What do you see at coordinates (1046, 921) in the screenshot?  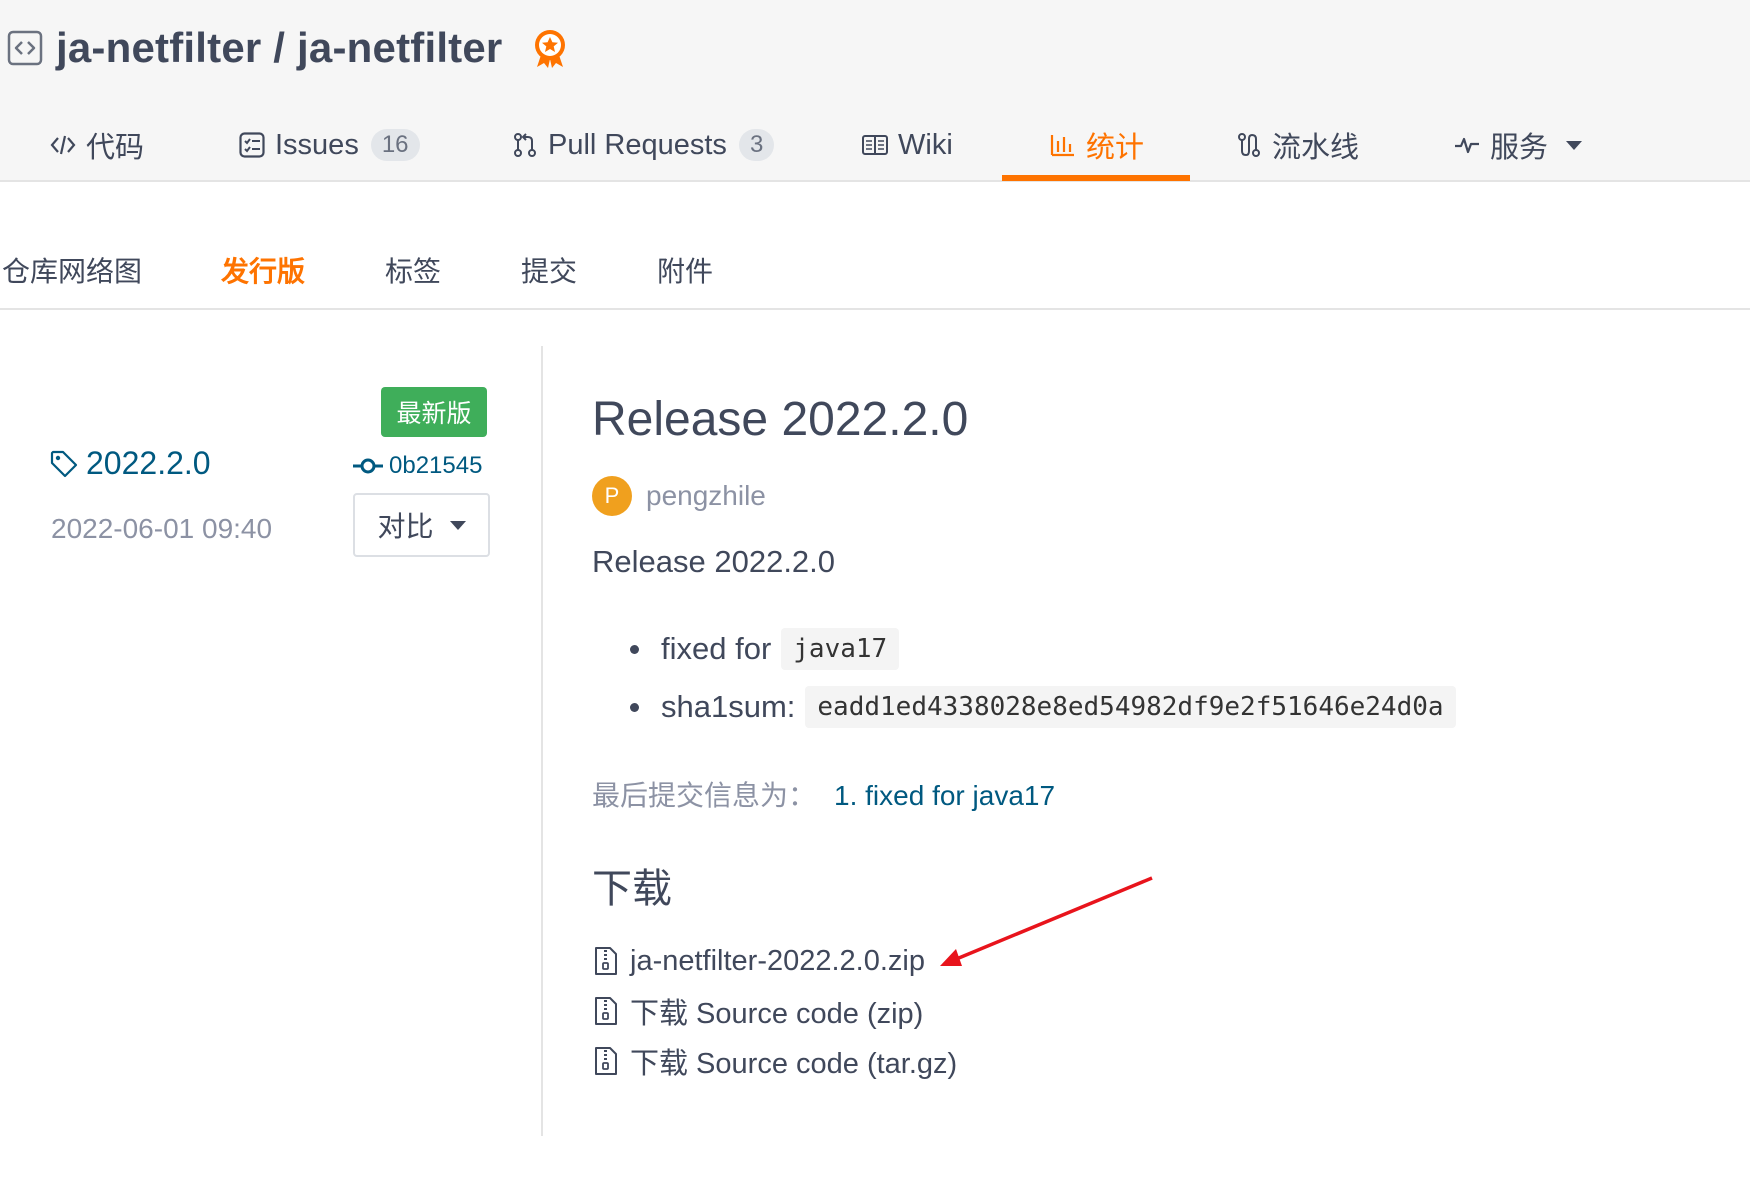 I see `annotation-arrow` at bounding box center [1046, 921].